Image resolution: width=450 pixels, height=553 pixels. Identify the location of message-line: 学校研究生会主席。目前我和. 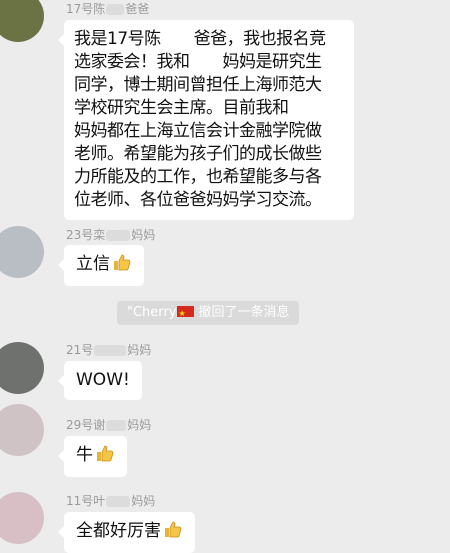
(198, 108).